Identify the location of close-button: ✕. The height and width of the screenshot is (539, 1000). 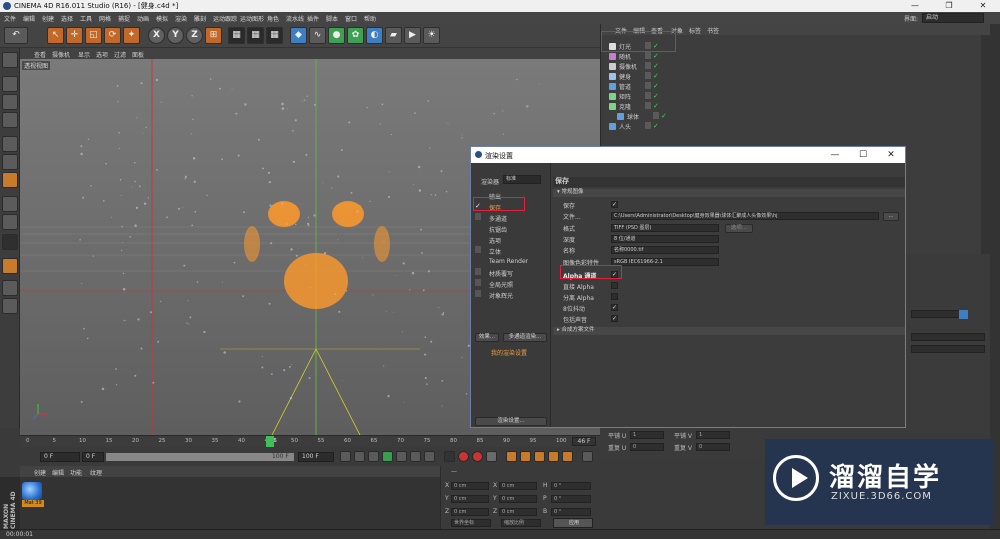
(983, 6).